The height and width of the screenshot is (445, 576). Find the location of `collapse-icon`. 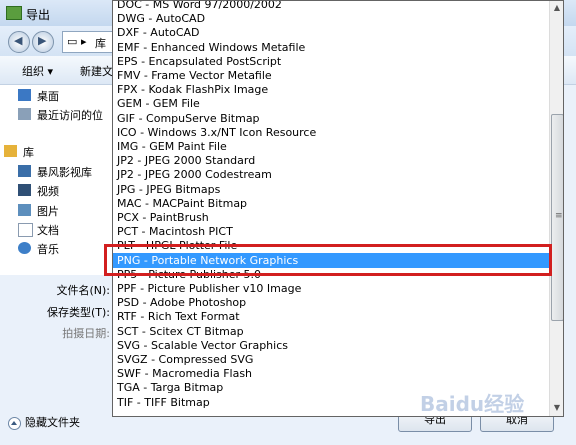

collapse-icon is located at coordinates (14, 423).